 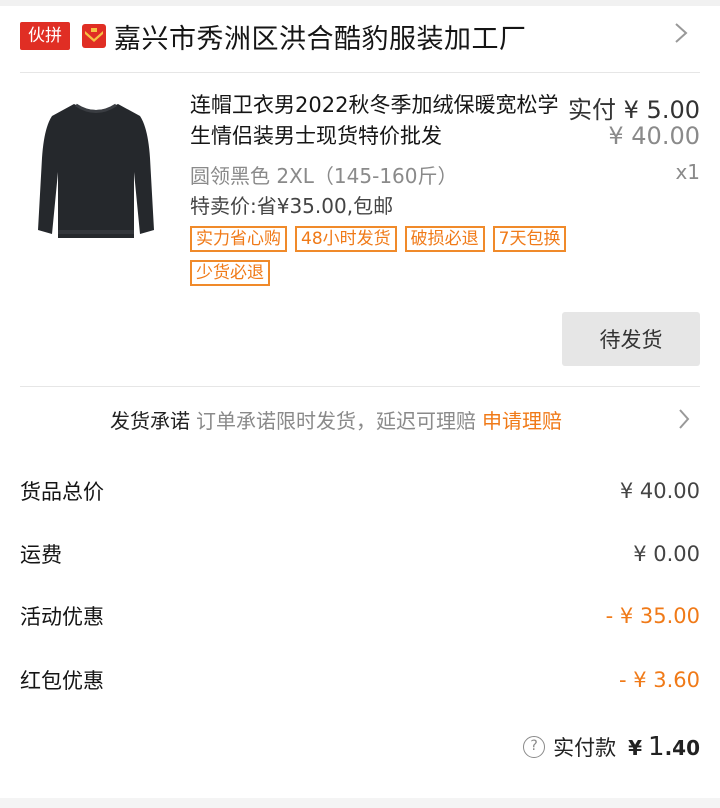 I want to click on total-currency: ¥, so click(x=635, y=748).